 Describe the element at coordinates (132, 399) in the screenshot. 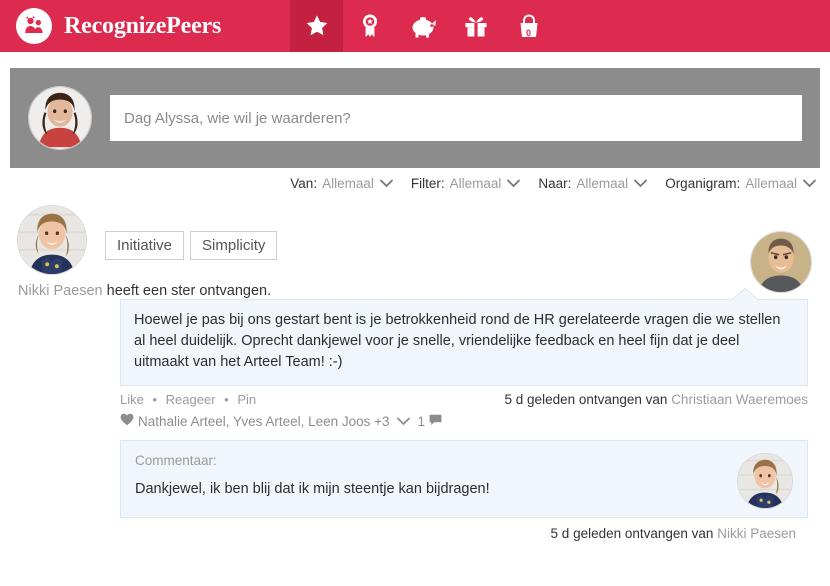

I see `like-button: Like` at that location.